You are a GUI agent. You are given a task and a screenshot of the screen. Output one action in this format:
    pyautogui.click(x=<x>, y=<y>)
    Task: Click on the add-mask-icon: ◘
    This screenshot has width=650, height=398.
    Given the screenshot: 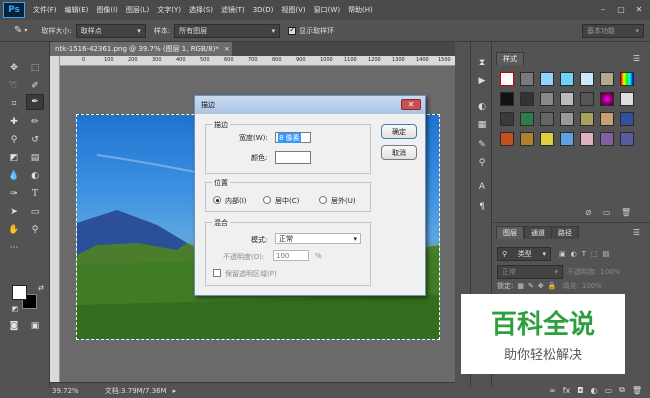 What is the action you would take?
    pyautogui.click(x=580, y=390)
    